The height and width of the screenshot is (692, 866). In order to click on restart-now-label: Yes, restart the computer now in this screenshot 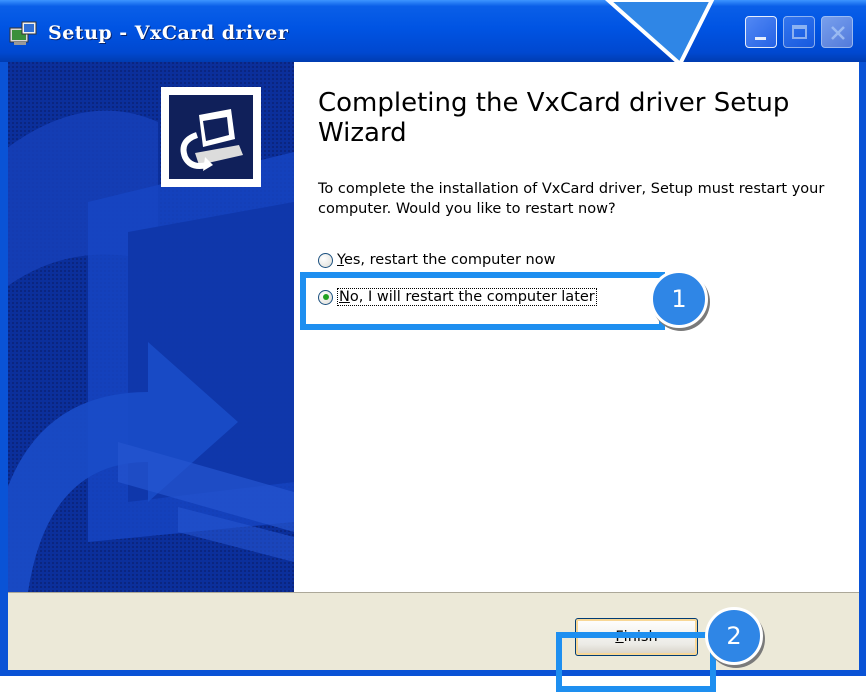, I will do `click(446, 260)`.